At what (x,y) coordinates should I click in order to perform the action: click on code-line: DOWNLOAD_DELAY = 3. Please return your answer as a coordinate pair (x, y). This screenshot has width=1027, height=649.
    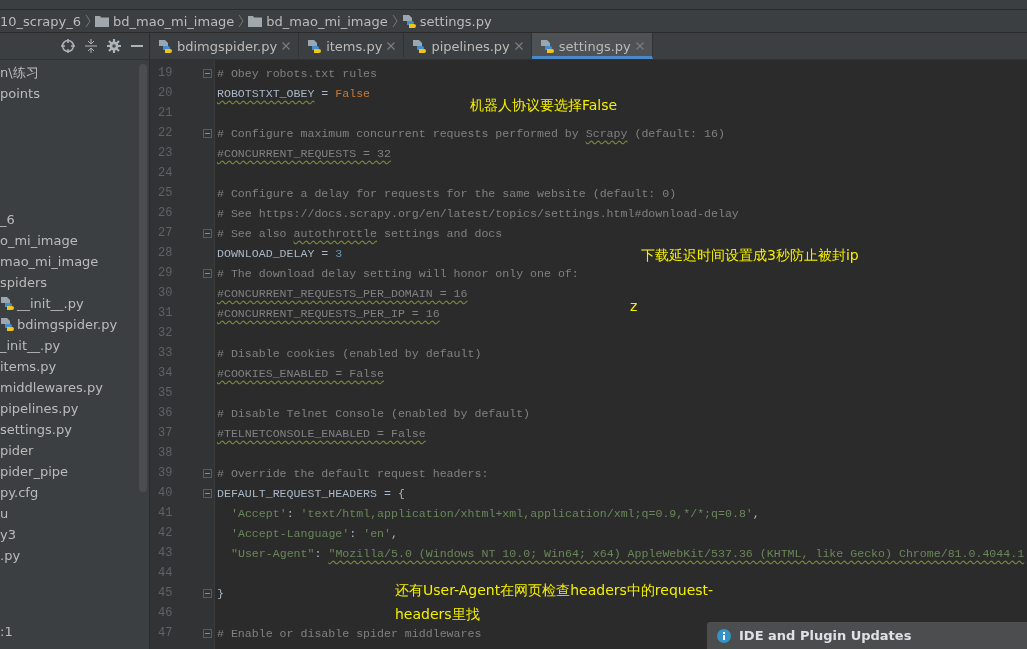
    Looking at the image, I should click on (280, 253).